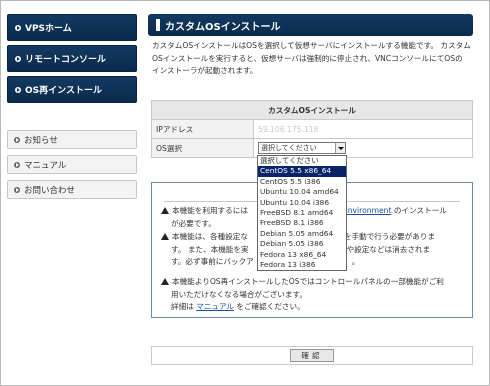 This screenshot has width=490, height=386. Describe the element at coordinates (340, 148) in the screenshot. I see `chevron-down-icon` at that location.